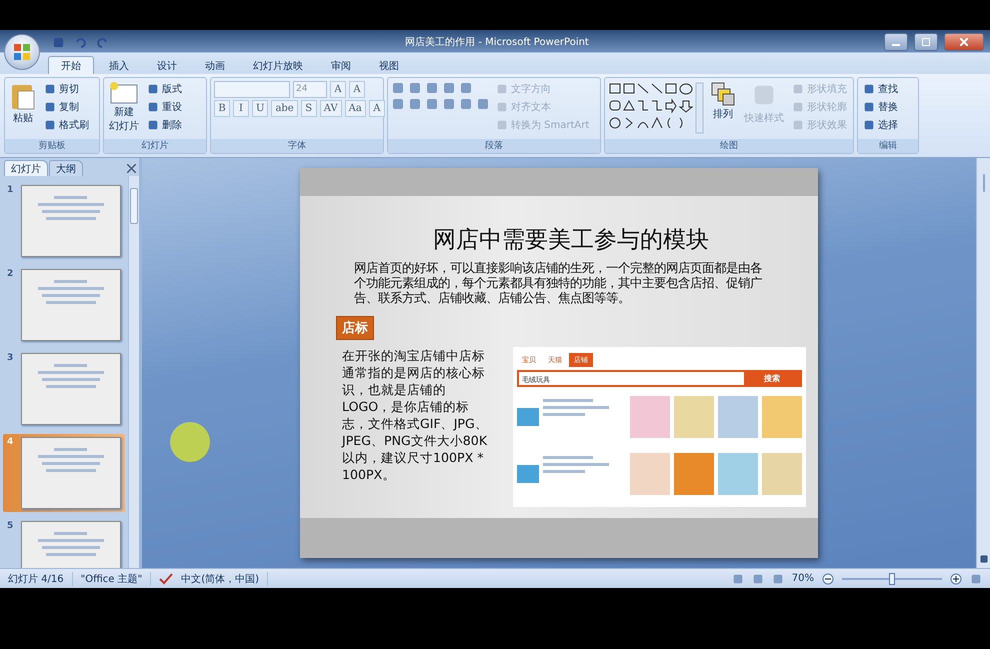 This screenshot has width=990, height=649. What do you see at coordinates (497, 42) in the screenshot?
I see `window-title: 网店美工的作用 - Microsoft PowerPoint` at bounding box center [497, 42].